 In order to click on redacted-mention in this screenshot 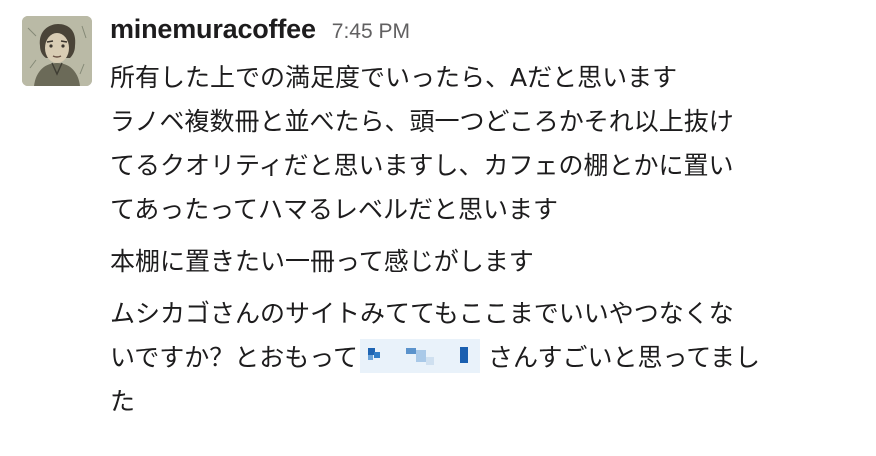, I will do `click(420, 356)`.